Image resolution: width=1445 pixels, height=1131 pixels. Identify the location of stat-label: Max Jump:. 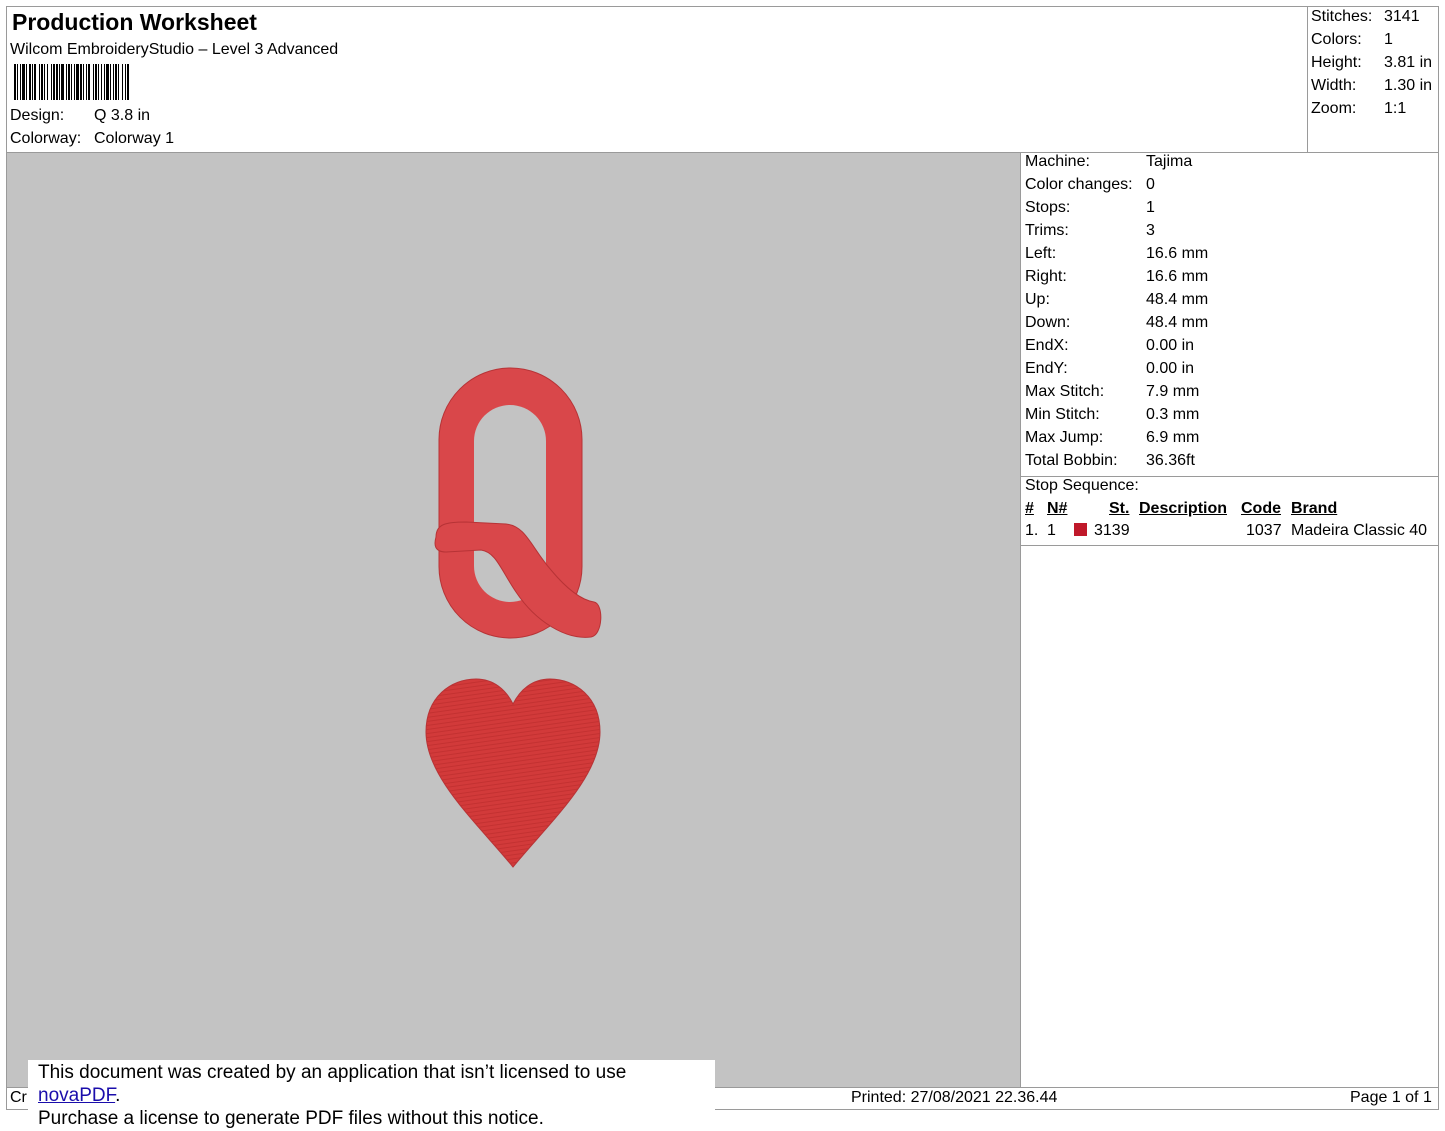
(1064, 437).